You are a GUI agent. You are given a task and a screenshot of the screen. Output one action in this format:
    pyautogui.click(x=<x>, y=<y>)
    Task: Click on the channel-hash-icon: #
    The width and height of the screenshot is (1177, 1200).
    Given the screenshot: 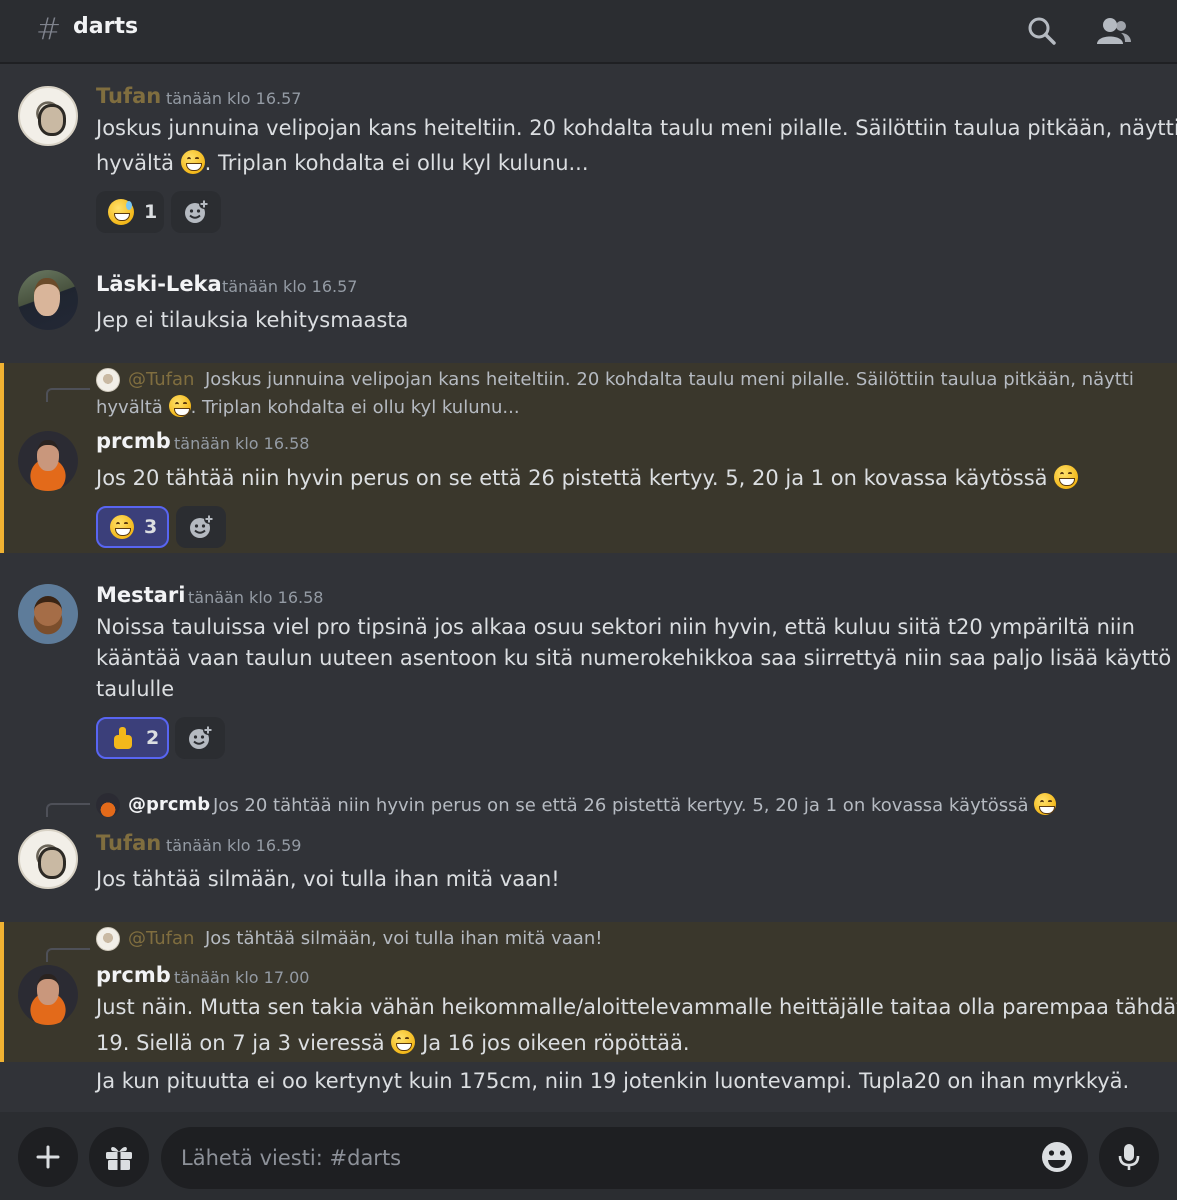 What is the action you would take?
    pyautogui.click(x=49, y=29)
    